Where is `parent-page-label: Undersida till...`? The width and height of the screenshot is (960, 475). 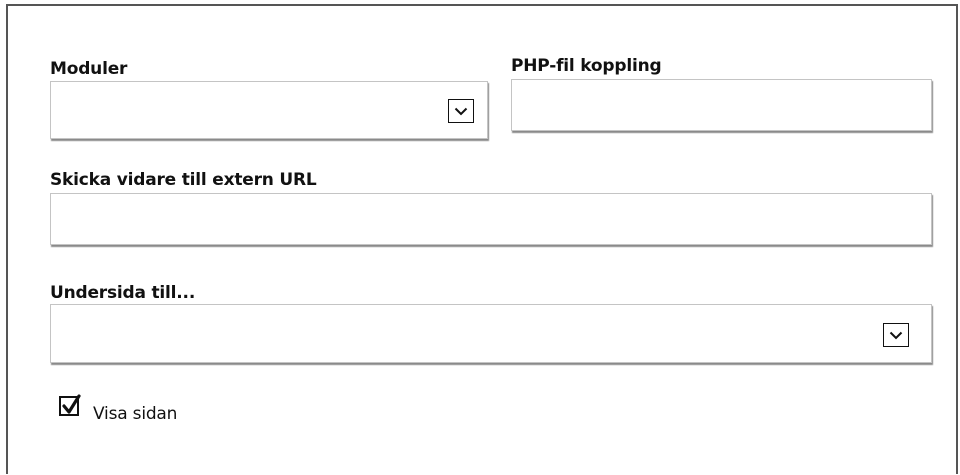 parent-page-label: Undersida till... is located at coordinates (123, 293).